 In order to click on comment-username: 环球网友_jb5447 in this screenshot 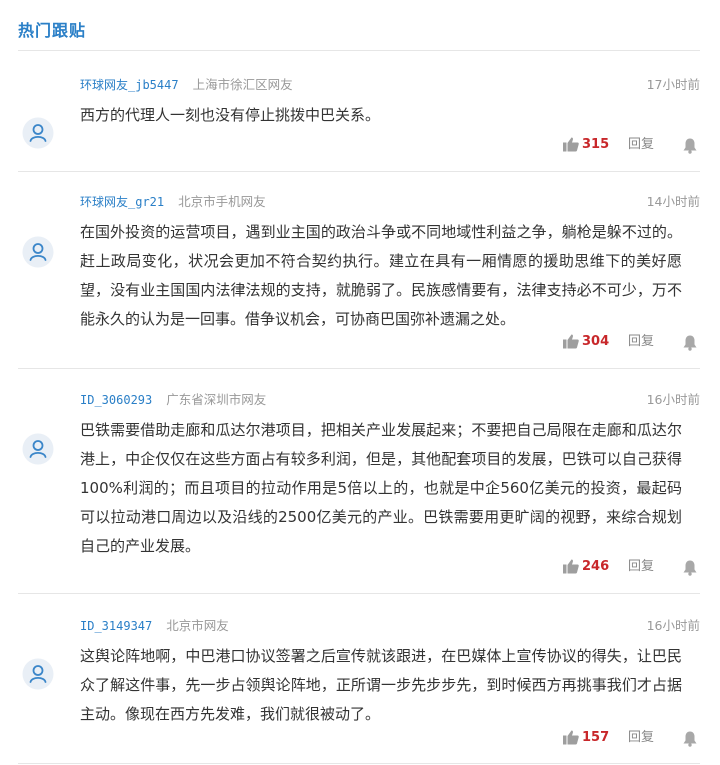, I will do `click(129, 85)`.